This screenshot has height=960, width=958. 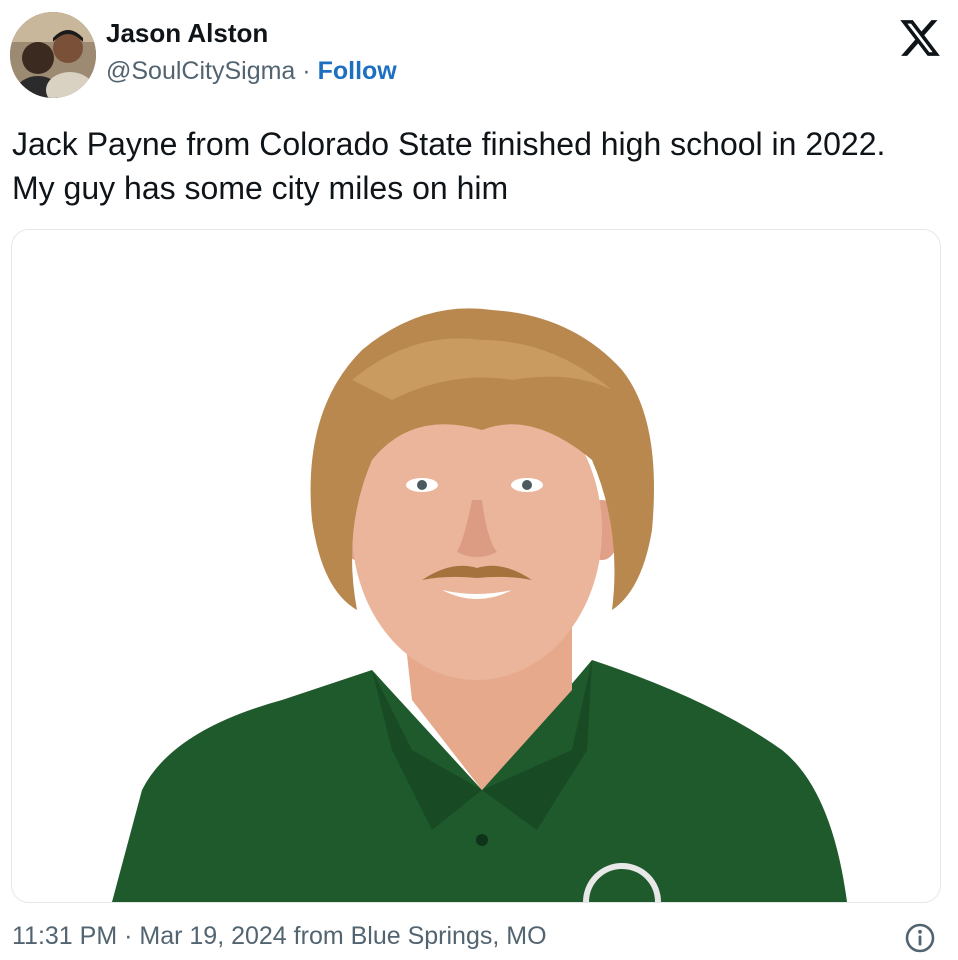 I want to click on avatar-image, so click(x=53, y=55).